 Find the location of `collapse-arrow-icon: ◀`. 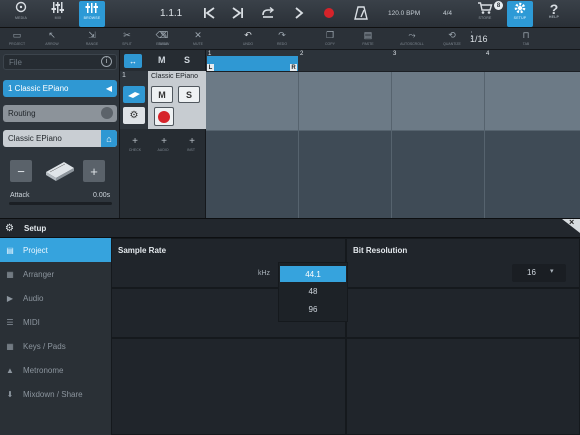

collapse-arrow-icon: ◀ is located at coordinates (108, 88).